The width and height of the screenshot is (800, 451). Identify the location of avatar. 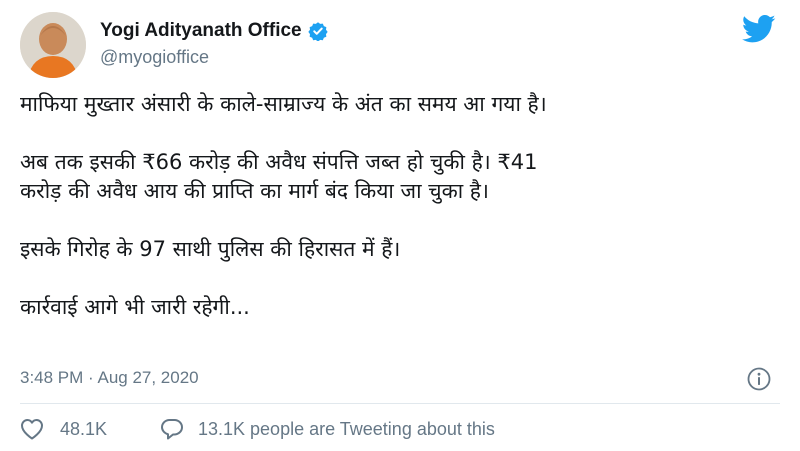
(53, 45).